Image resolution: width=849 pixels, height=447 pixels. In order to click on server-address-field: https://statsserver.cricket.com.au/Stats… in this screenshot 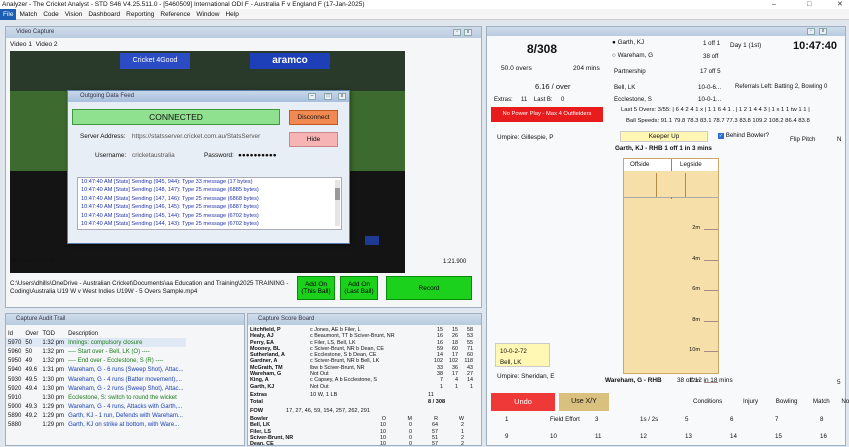, I will do `click(196, 136)`.